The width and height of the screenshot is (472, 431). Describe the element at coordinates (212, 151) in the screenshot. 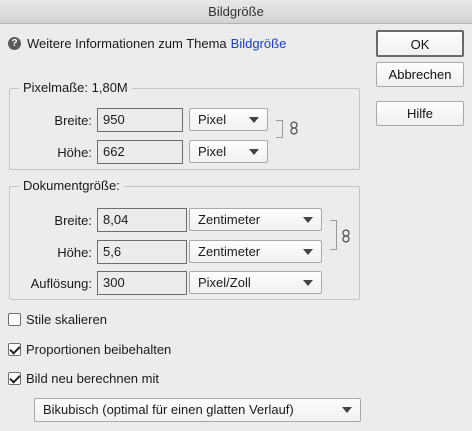

I see `pixel-height-unit-value: Pixel` at that location.